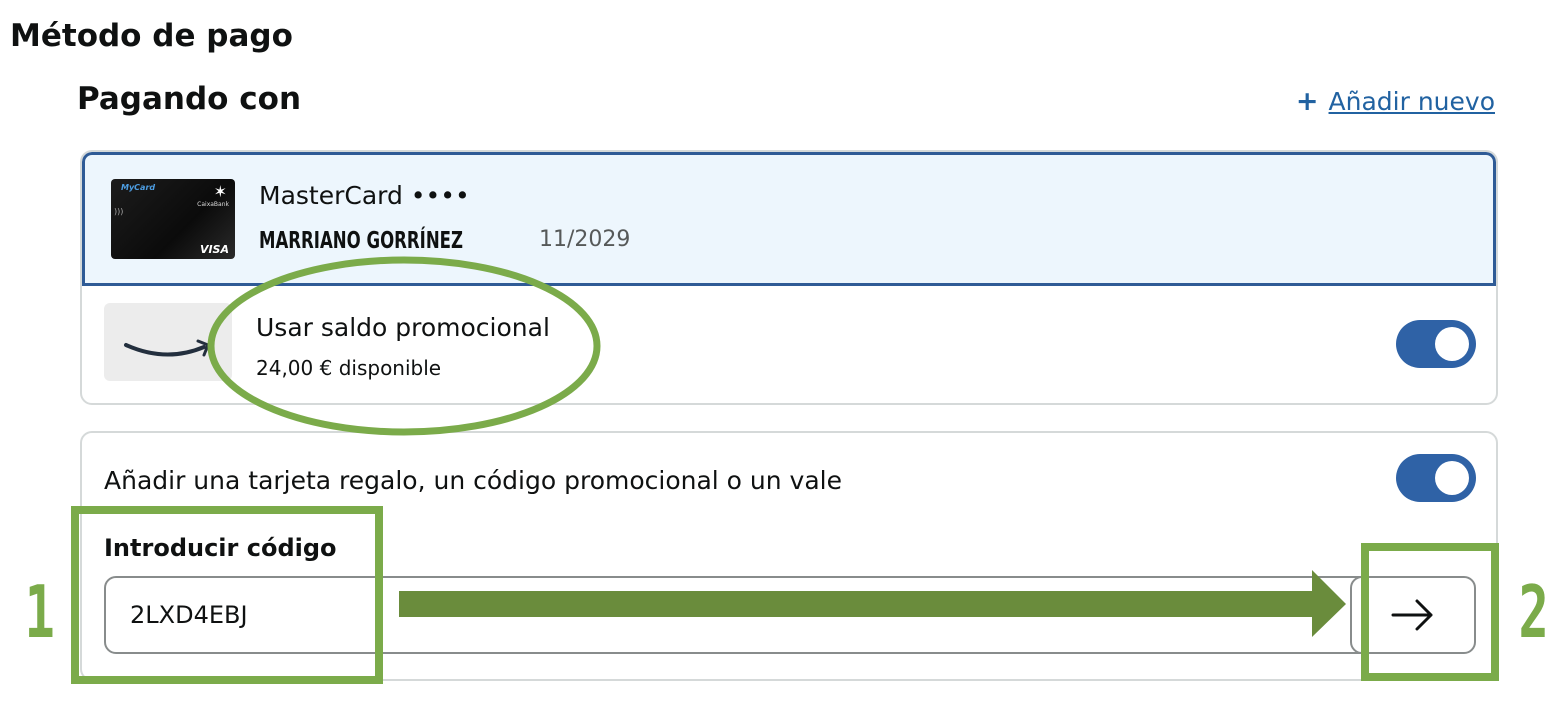 This screenshot has width=1567, height=717. Describe the element at coordinates (39, 612) in the screenshot. I see `annotation-step-1: 1` at that location.